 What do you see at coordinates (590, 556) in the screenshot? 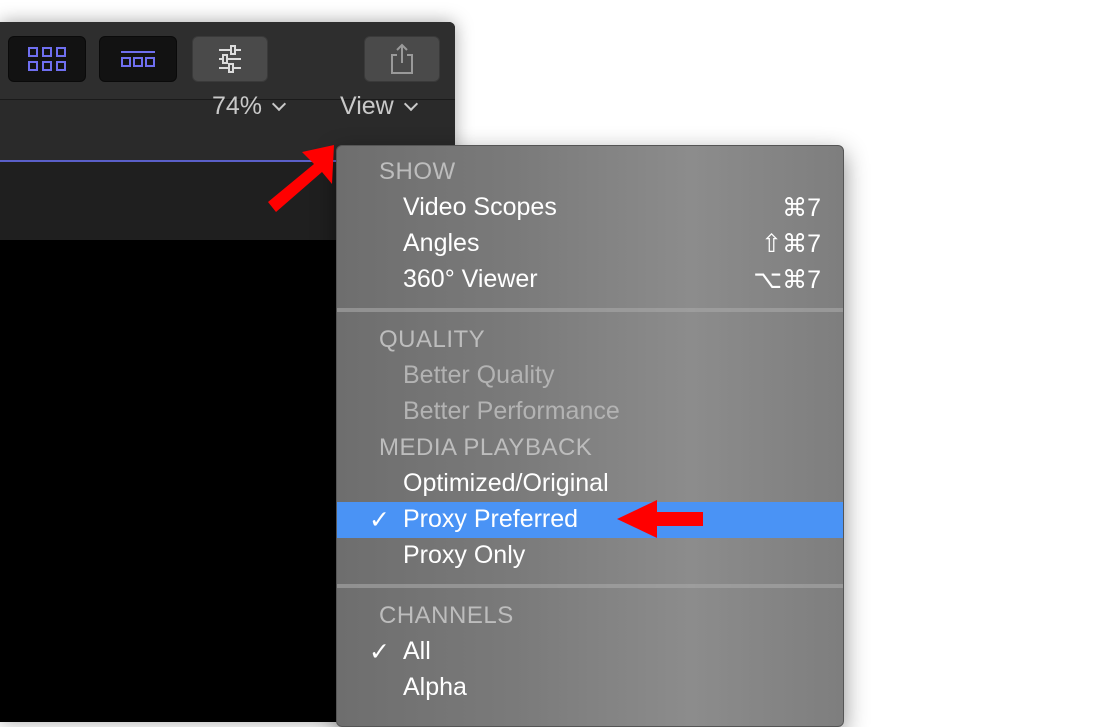
I see `menu-item-proxy-only: Proxy Only` at bounding box center [590, 556].